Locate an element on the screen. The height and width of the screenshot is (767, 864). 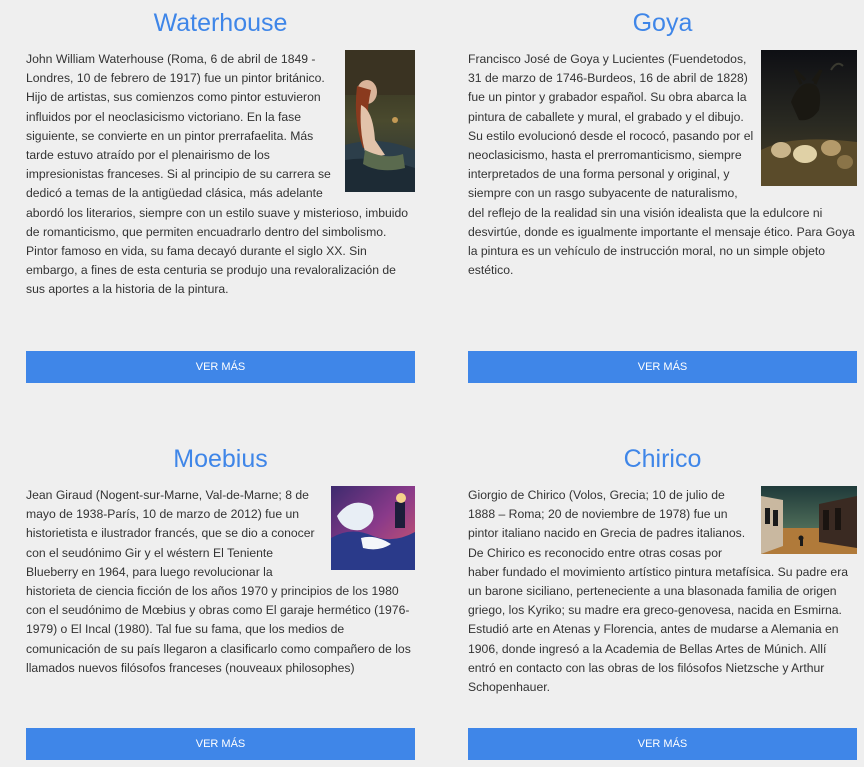
artist-name: Goya is located at coordinates (662, 23).